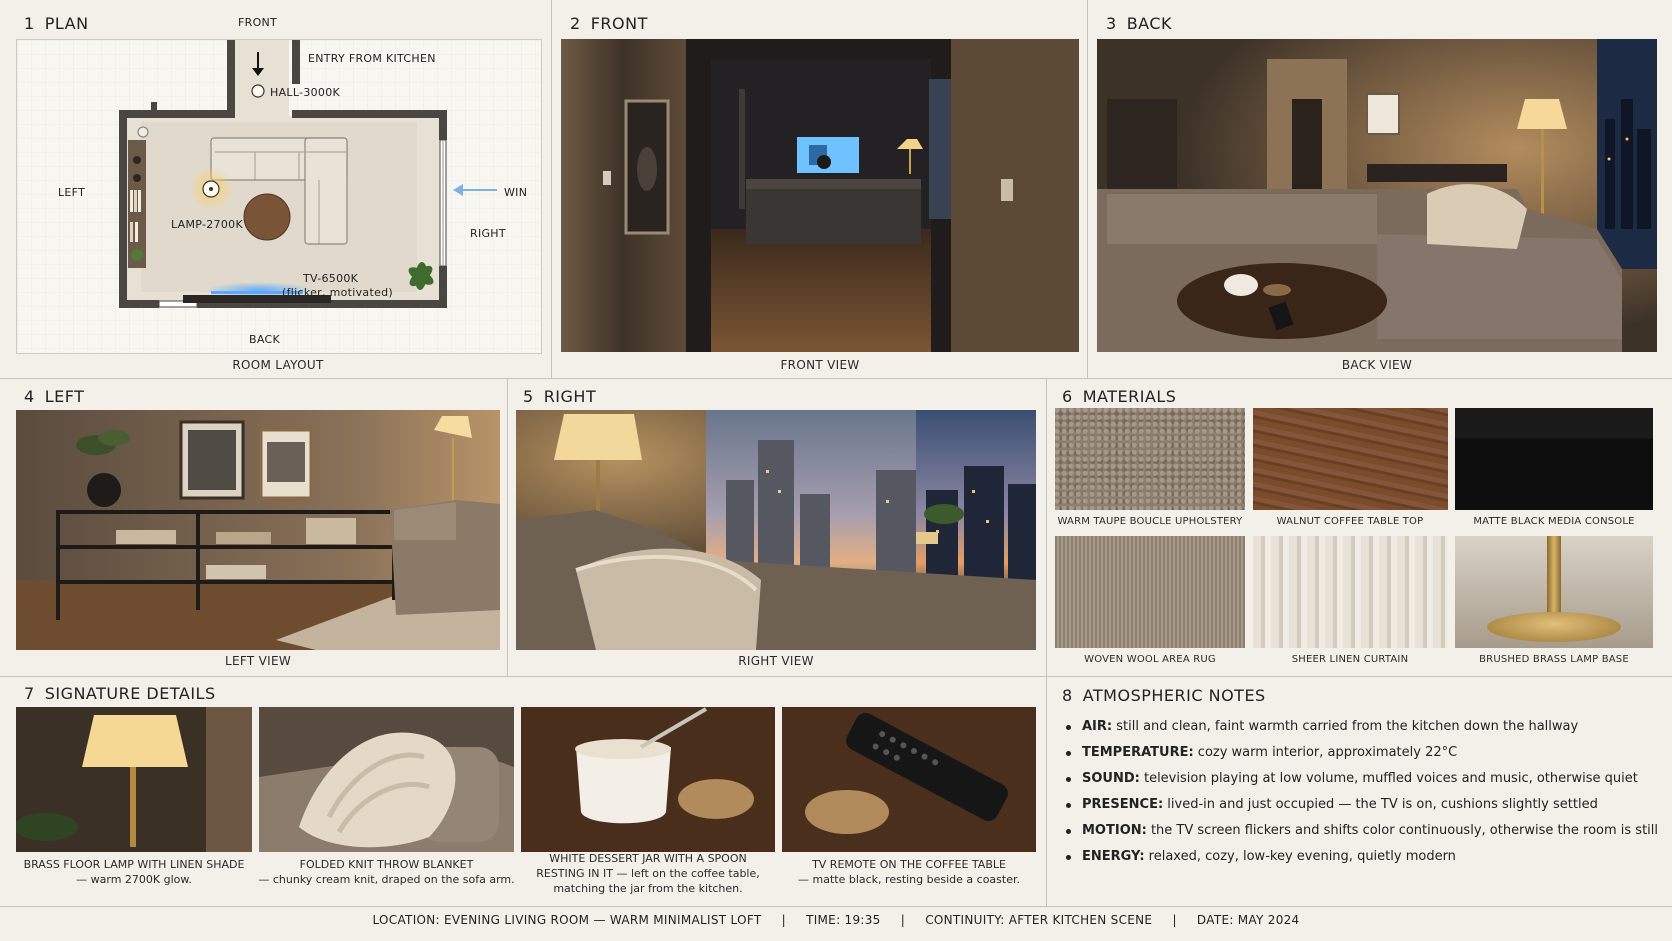 The width and height of the screenshot is (1672, 941). Describe the element at coordinates (258, 661) in the screenshot. I see `caption-left-view: LEFT VIEW` at that location.